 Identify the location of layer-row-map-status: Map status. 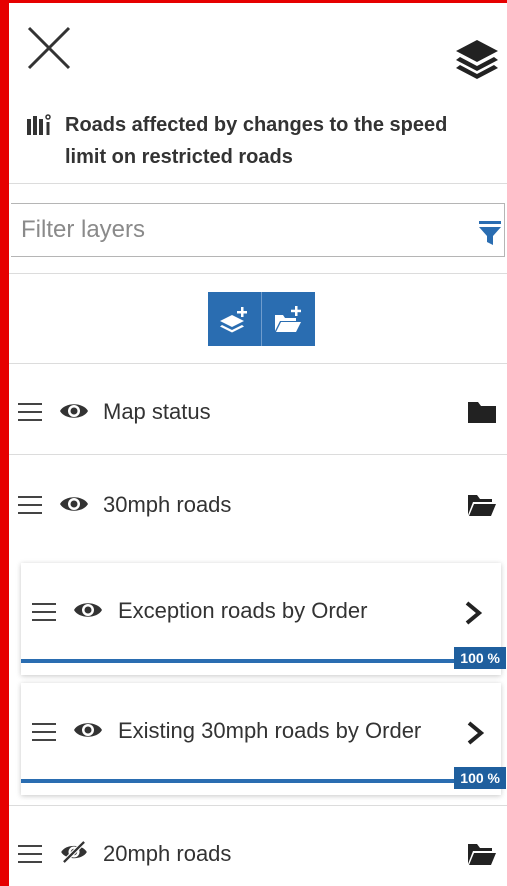
(258, 411).